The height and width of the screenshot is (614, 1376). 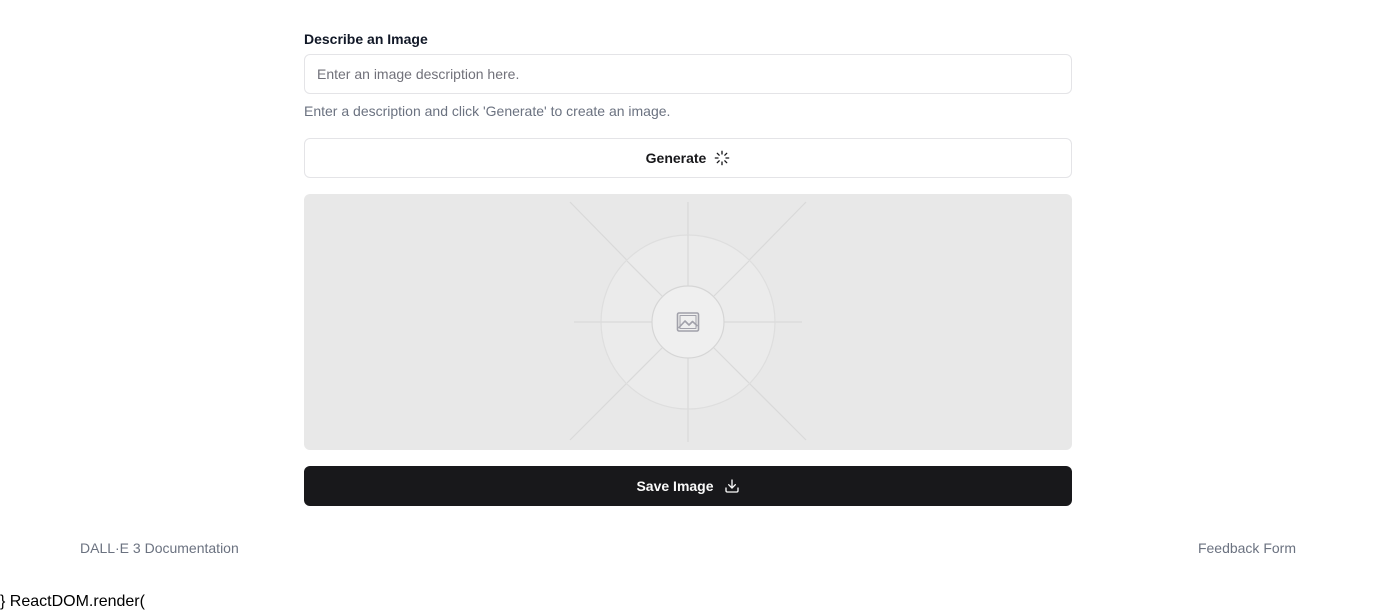 What do you see at coordinates (675, 486) in the screenshot?
I see `save-image-label: Save Image` at bounding box center [675, 486].